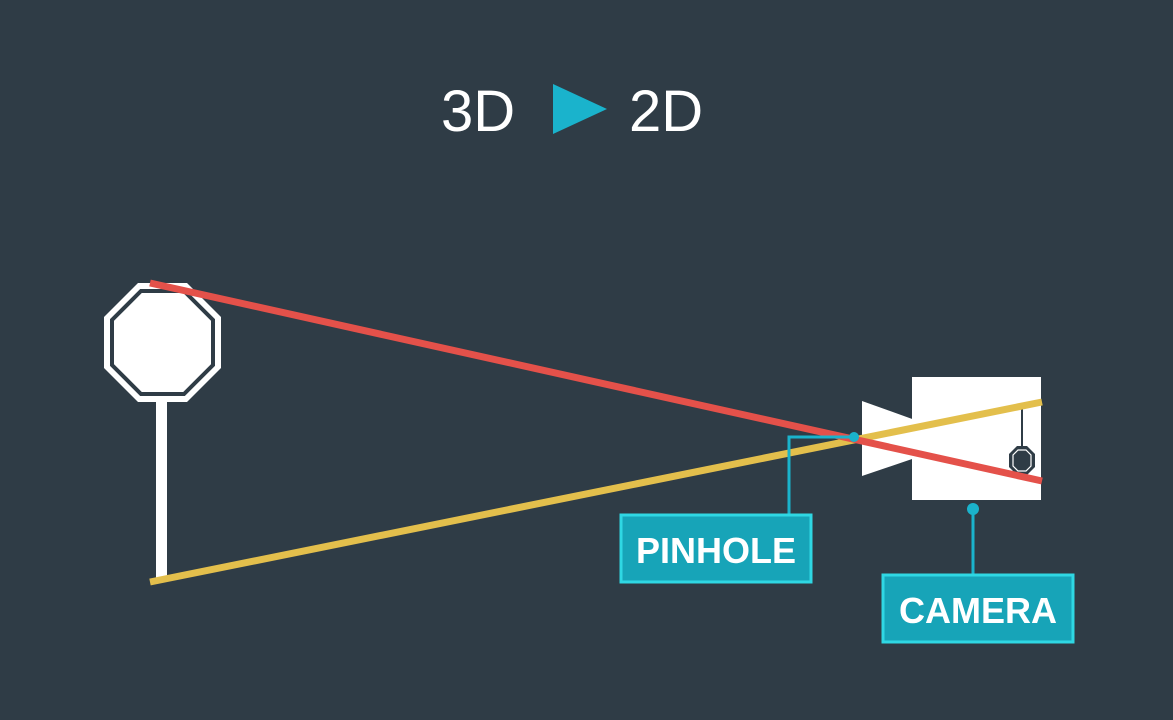 The height and width of the screenshot is (720, 1173). What do you see at coordinates (161, 486) in the screenshot?
I see `stop-sign-post` at bounding box center [161, 486].